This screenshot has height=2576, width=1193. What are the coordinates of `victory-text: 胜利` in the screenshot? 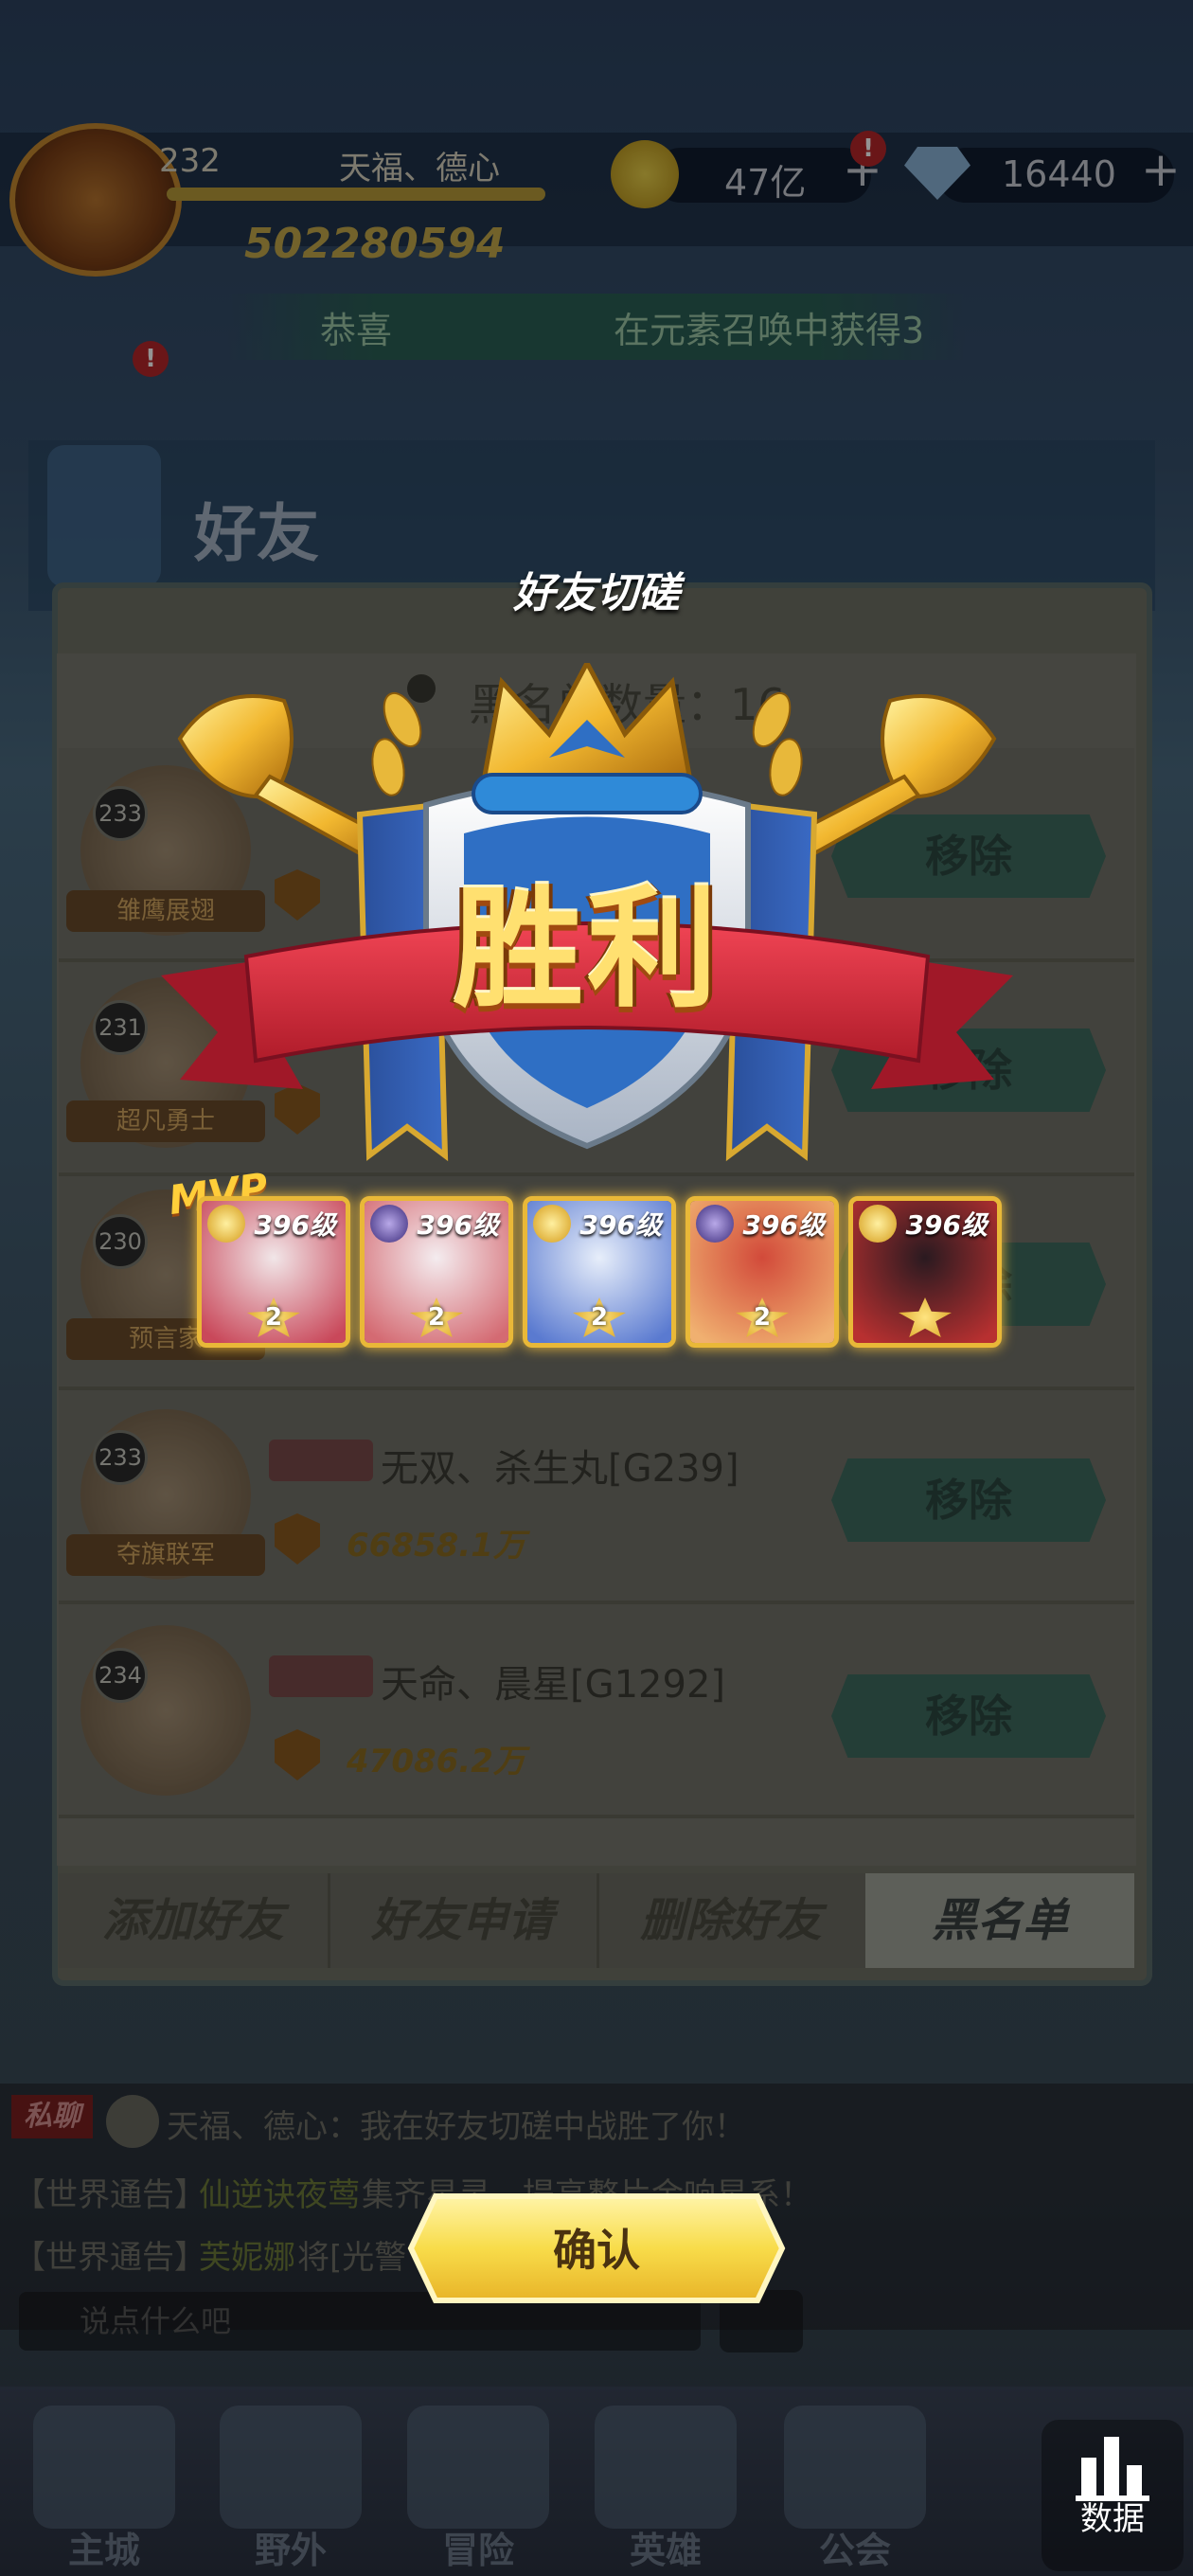 It's located at (586, 948).